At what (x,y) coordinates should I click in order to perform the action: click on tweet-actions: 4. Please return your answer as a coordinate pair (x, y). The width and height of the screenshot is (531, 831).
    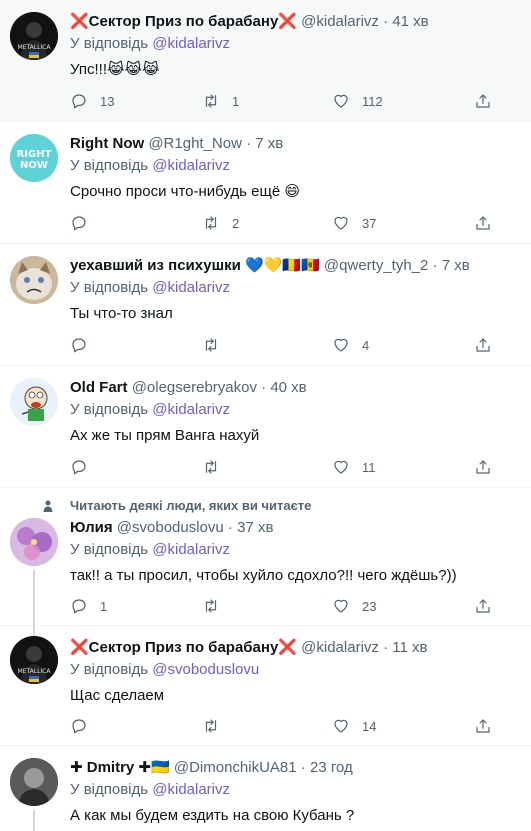
    Looking at the image, I should click on (285, 345).